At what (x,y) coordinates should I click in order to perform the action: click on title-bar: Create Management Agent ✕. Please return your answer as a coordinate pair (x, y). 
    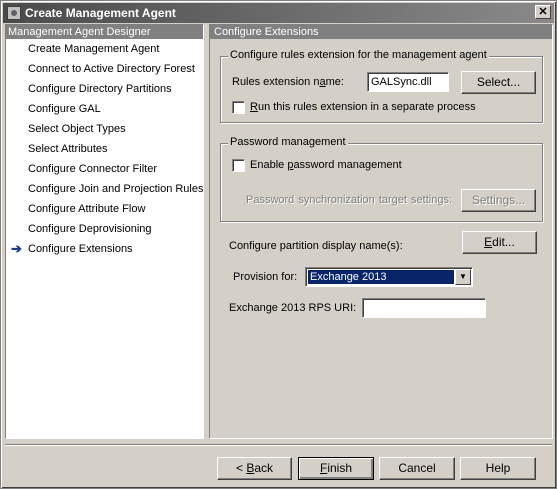
    Looking at the image, I should click on (278, 13).